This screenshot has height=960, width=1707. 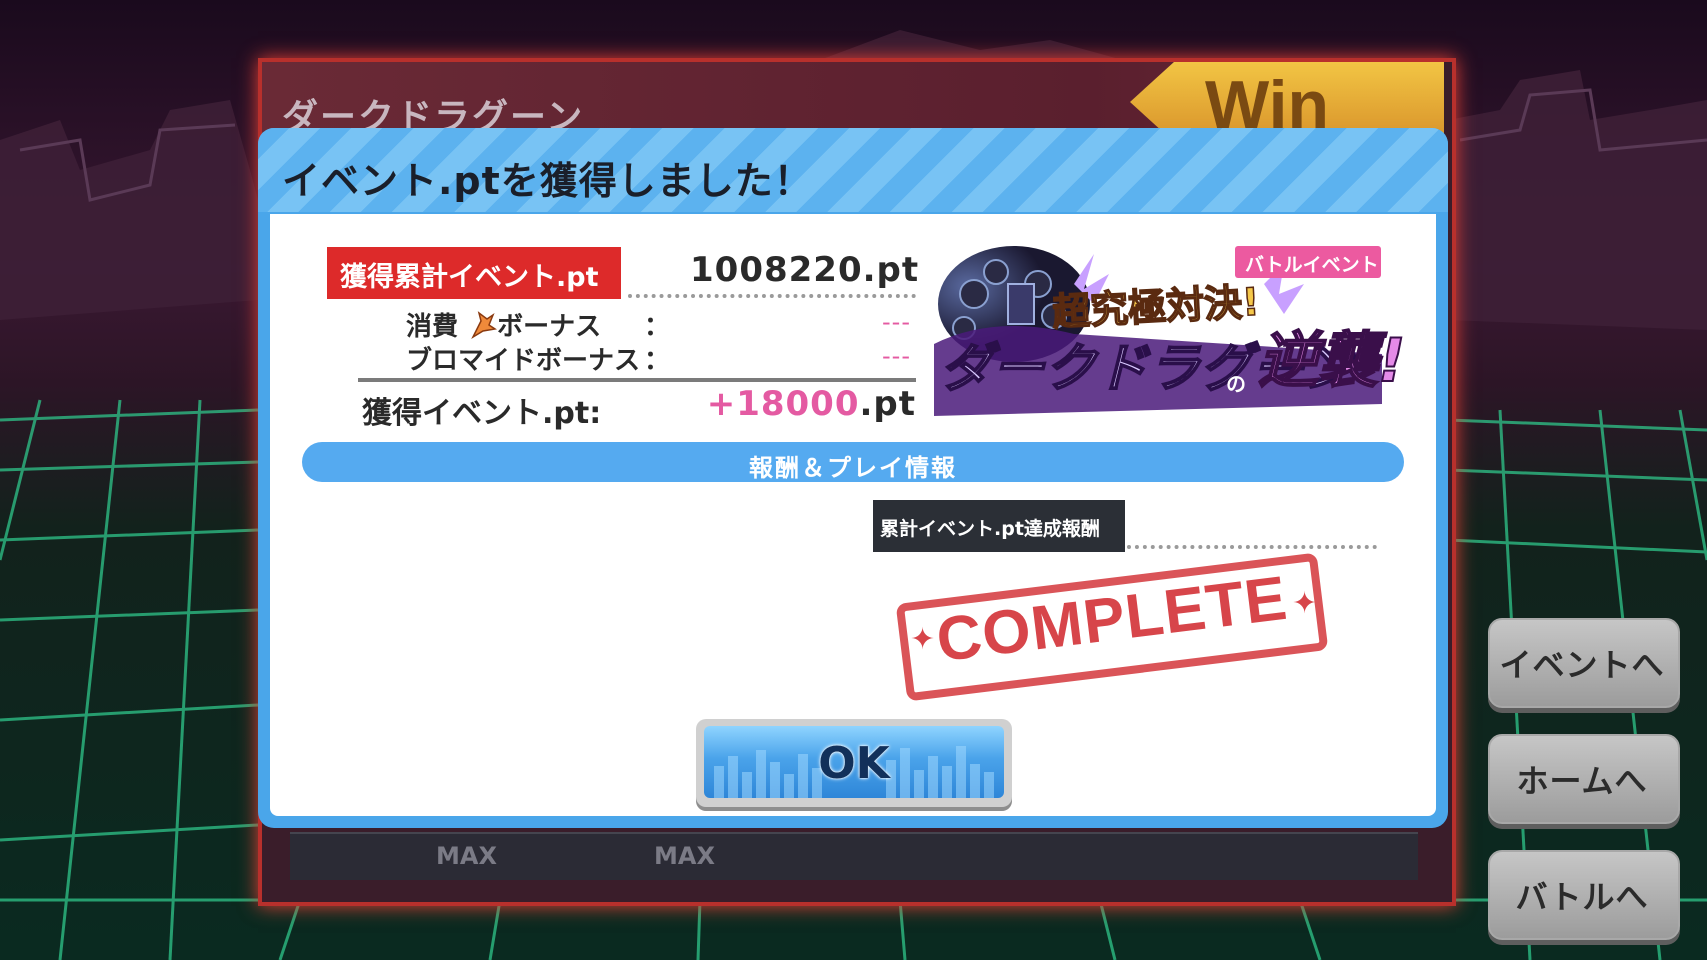 I want to click on dialog-title: イベント.ptを獲得しました！, so click(x=547, y=181).